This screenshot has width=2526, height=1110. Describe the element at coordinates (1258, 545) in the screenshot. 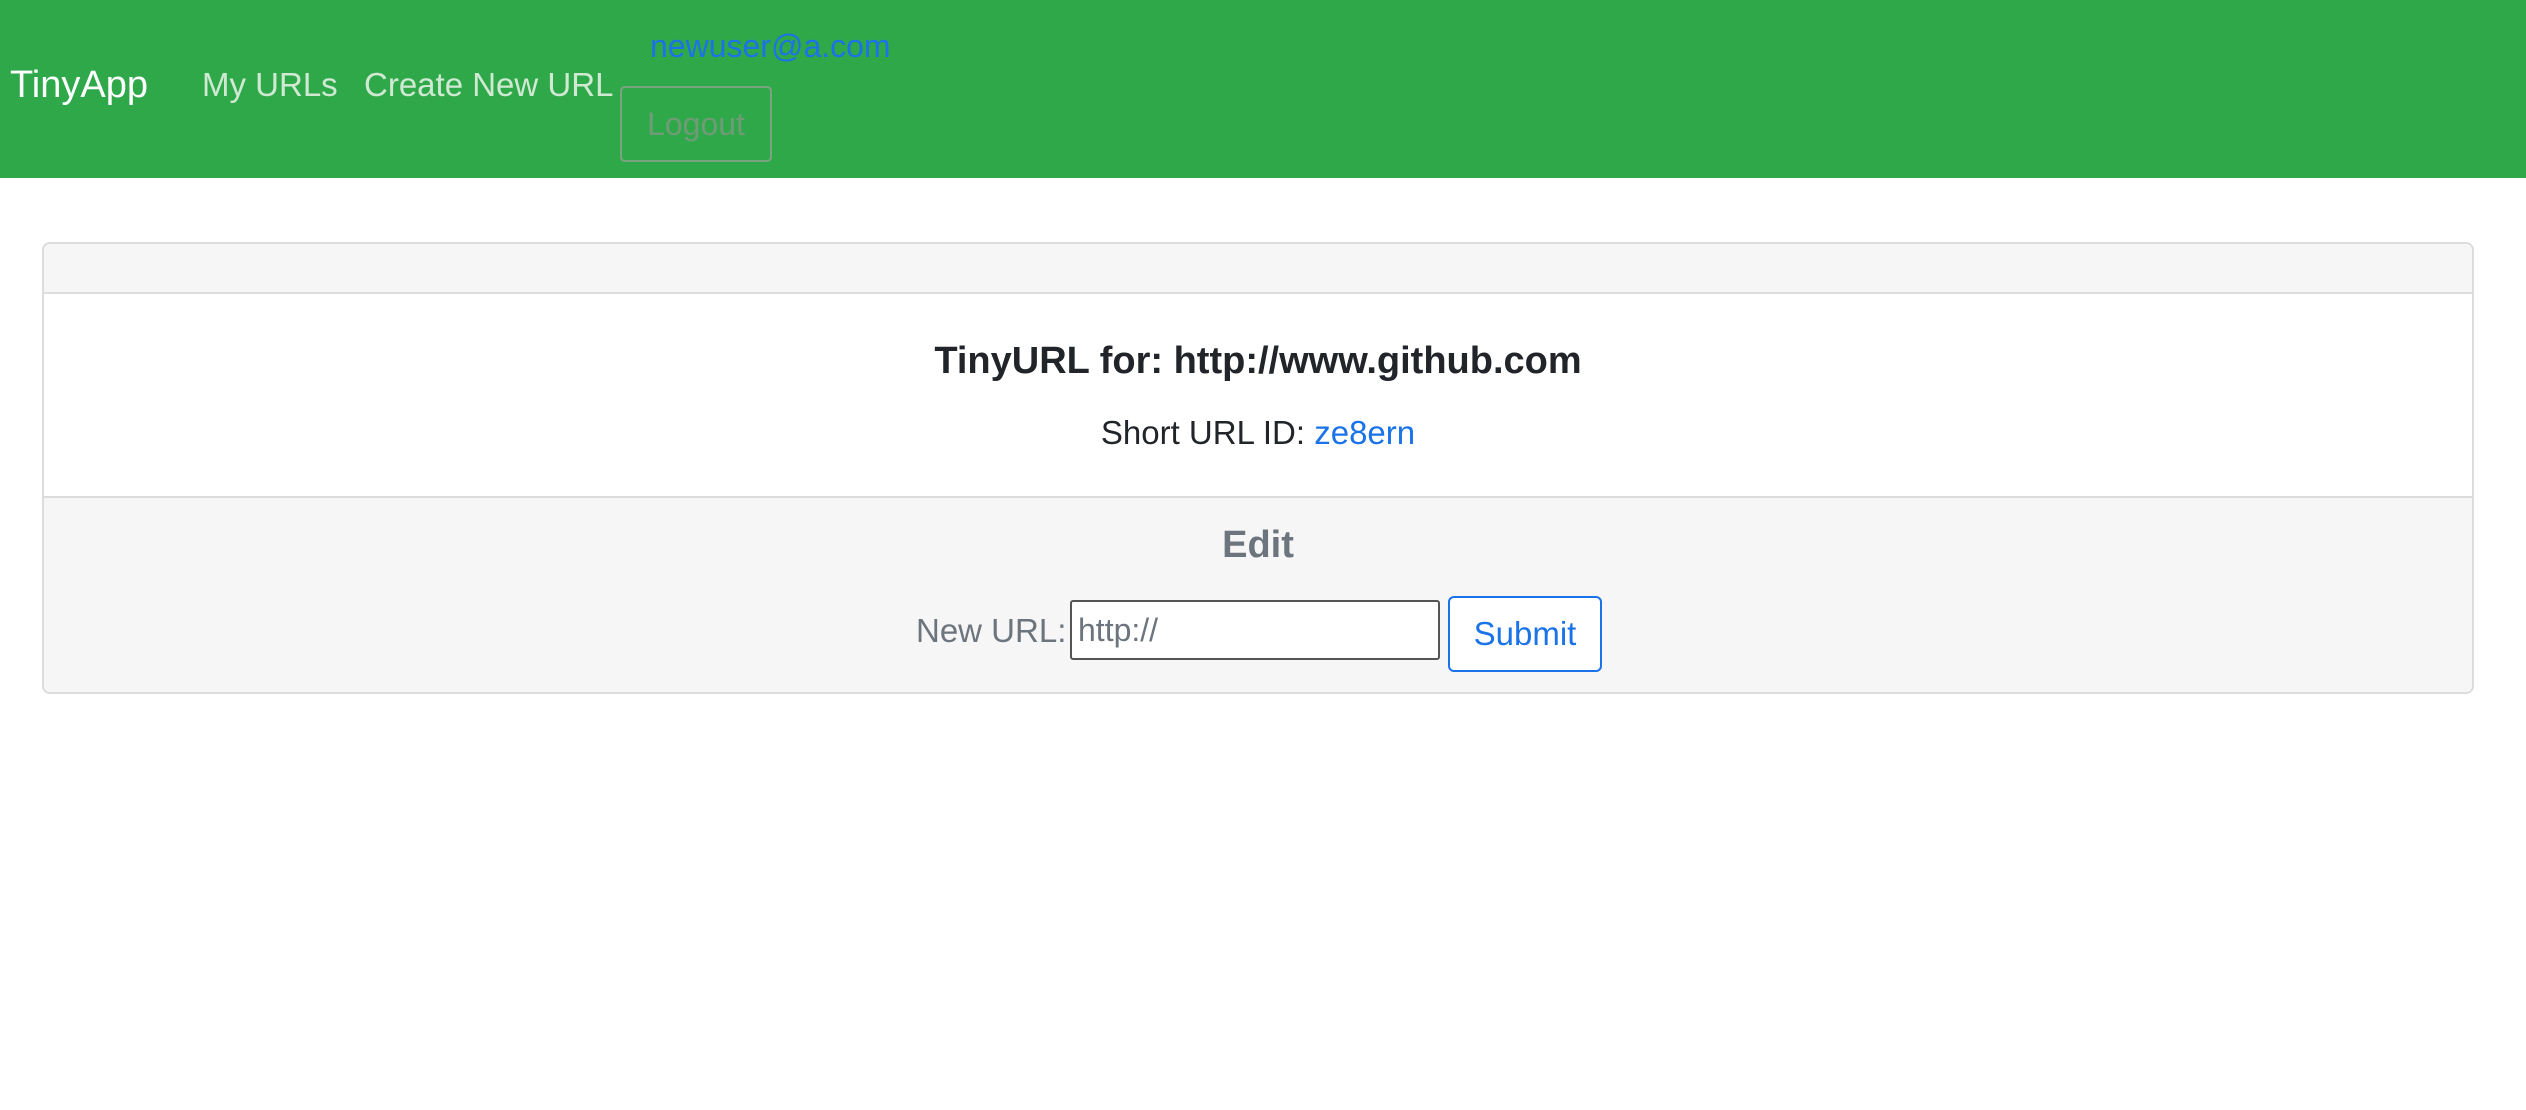

I see `edit-heading: Edit` at that location.